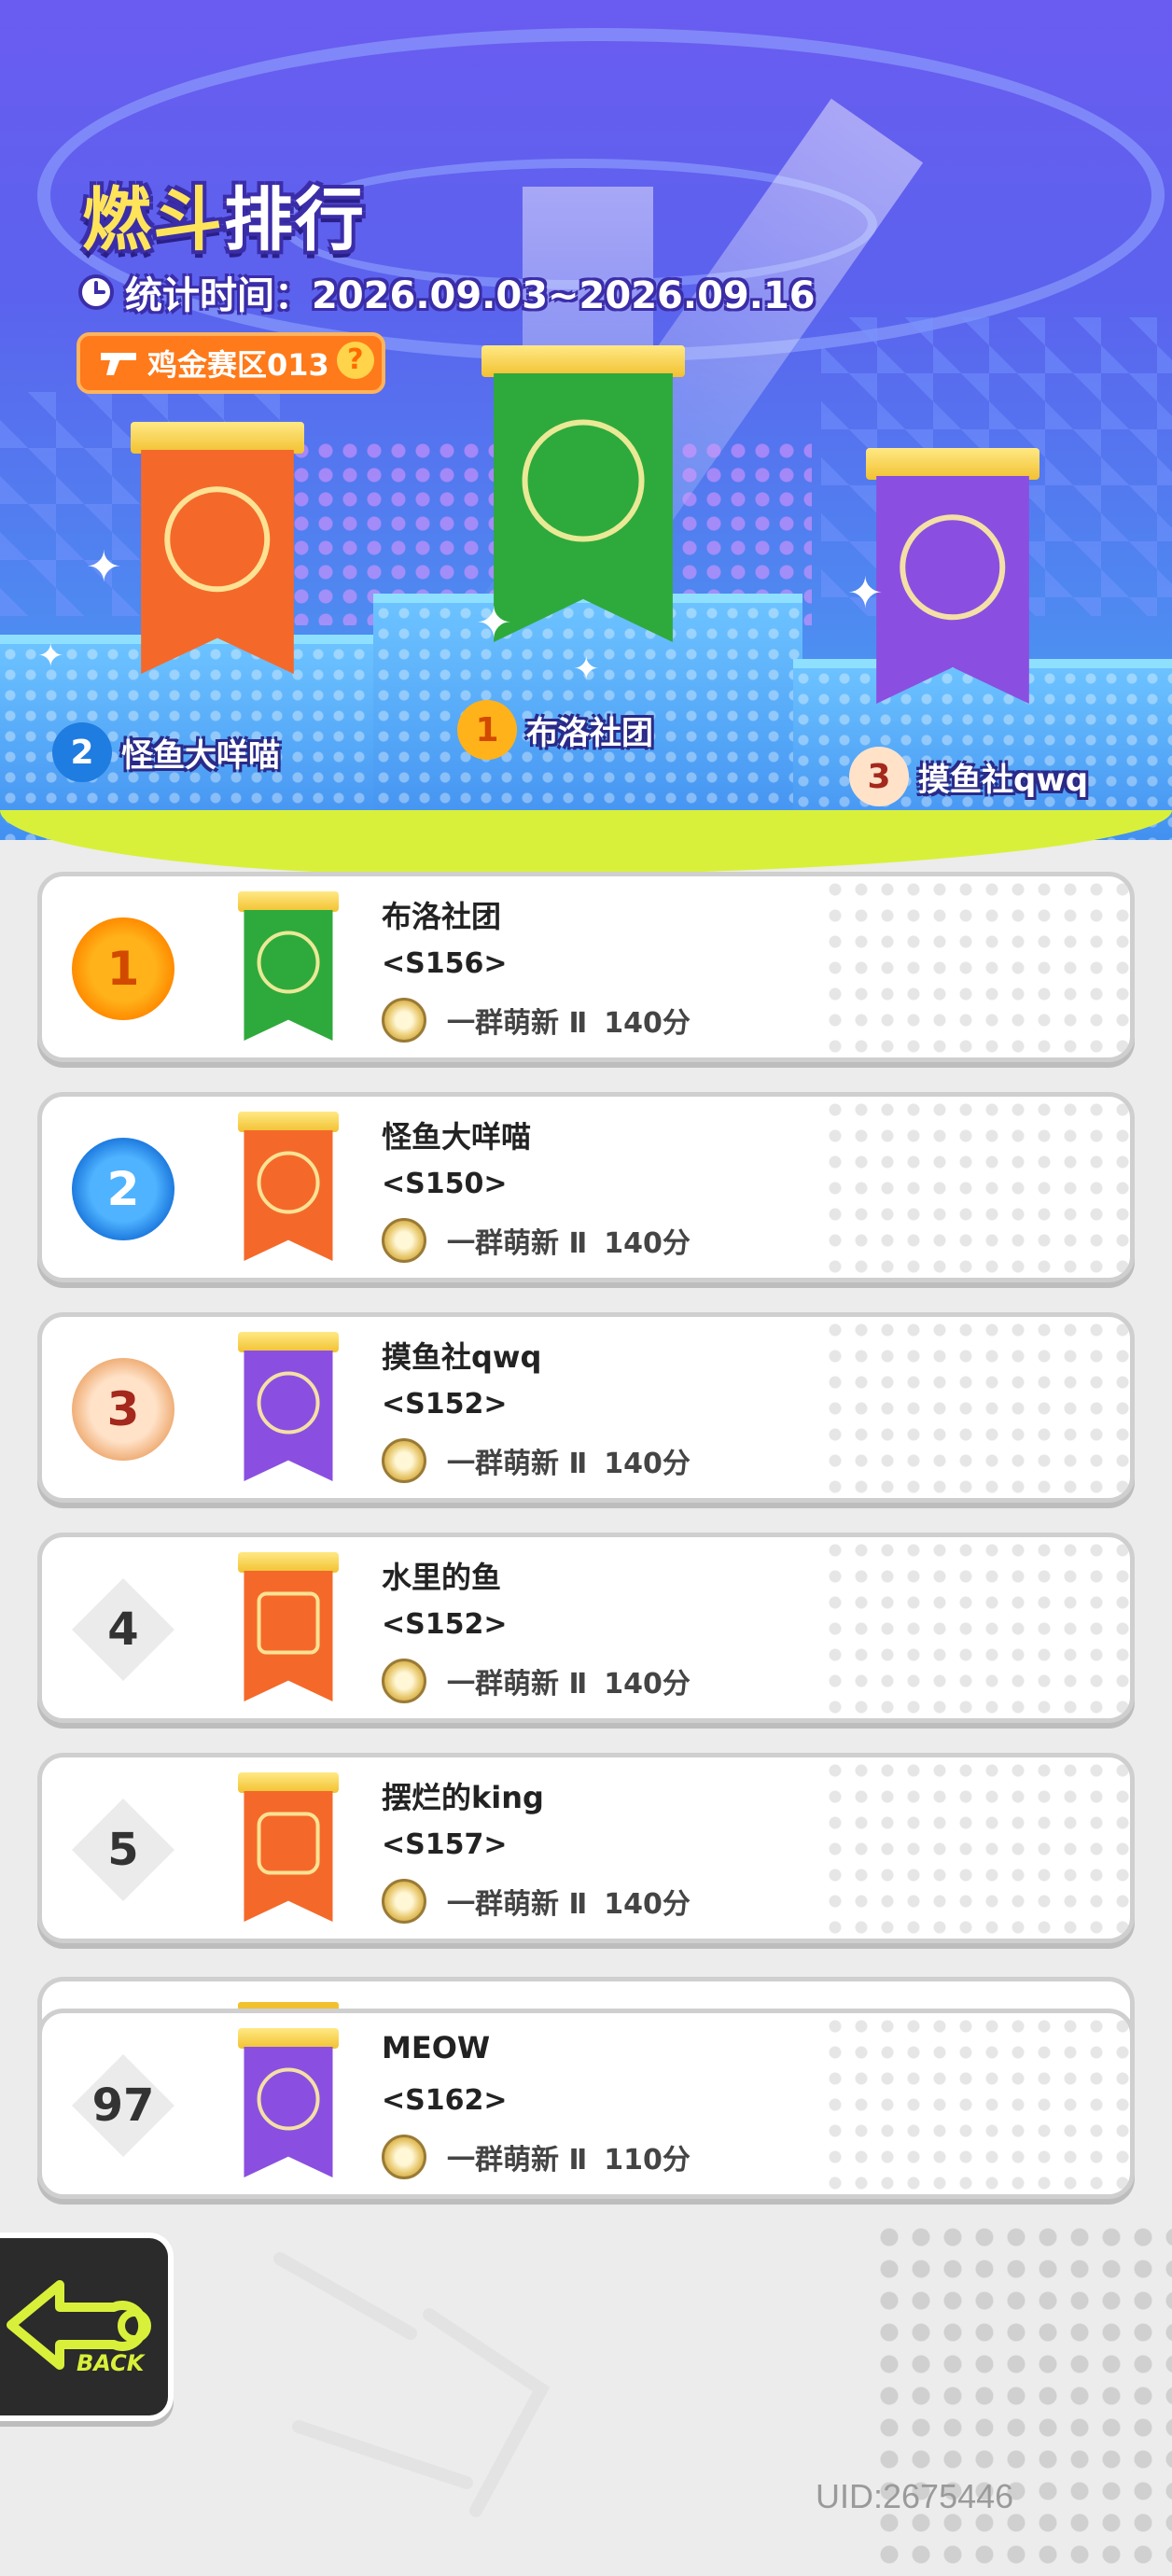  Describe the element at coordinates (586, 1187) in the screenshot. I see `rank-row: 2 怪鱼大咩喵 <S150> 一群萌新 Ⅱ 140分` at that location.